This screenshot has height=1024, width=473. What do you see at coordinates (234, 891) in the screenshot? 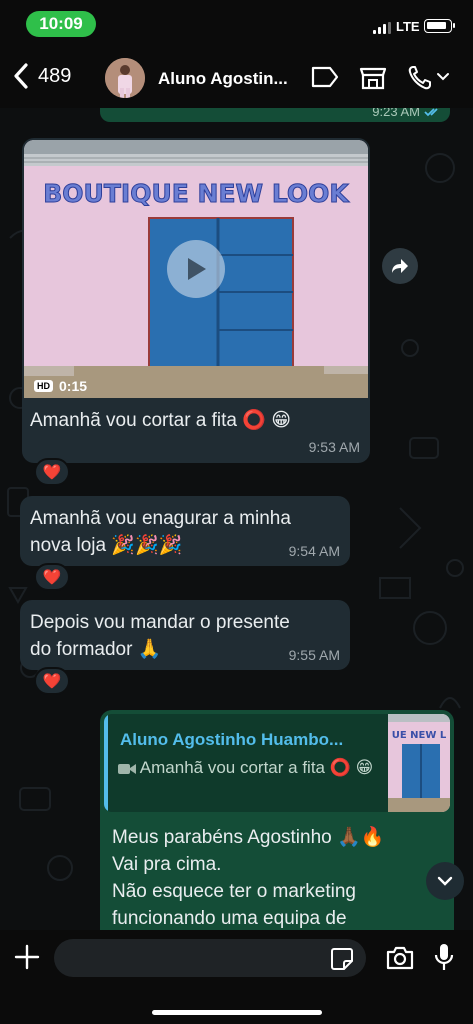
I see `message-text: Não esquece ter o marketing` at bounding box center [234, 891].